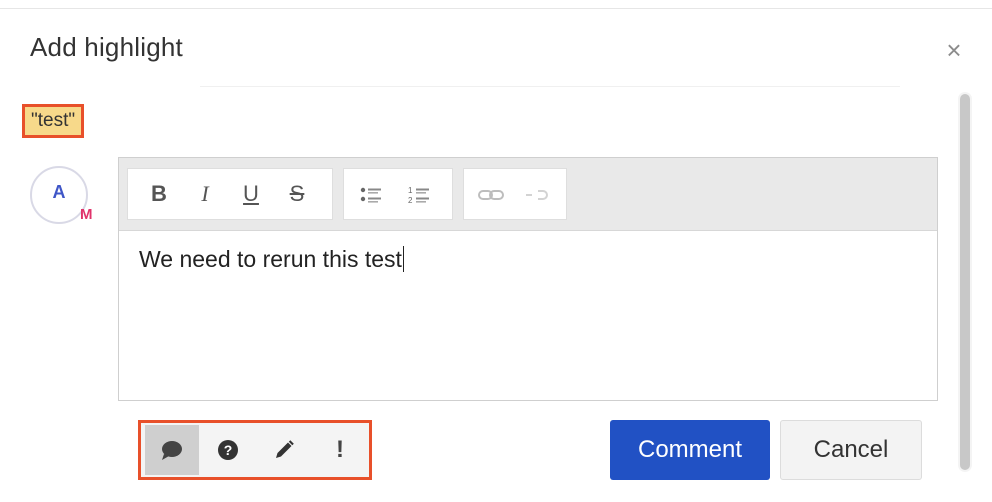 This screenshot has width=992, height=502. Describe the element at coordinates (53, 121) in the screenshot. I see `highlighted-quote: "test"` at that location.